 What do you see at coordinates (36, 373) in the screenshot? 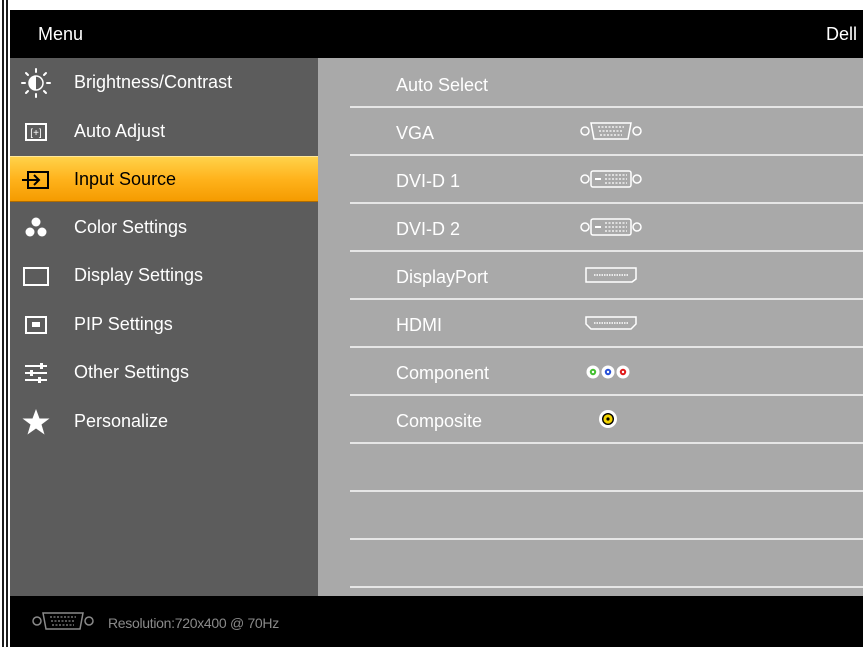
I see `other-settings-icon` at bounding box center [36, 373].